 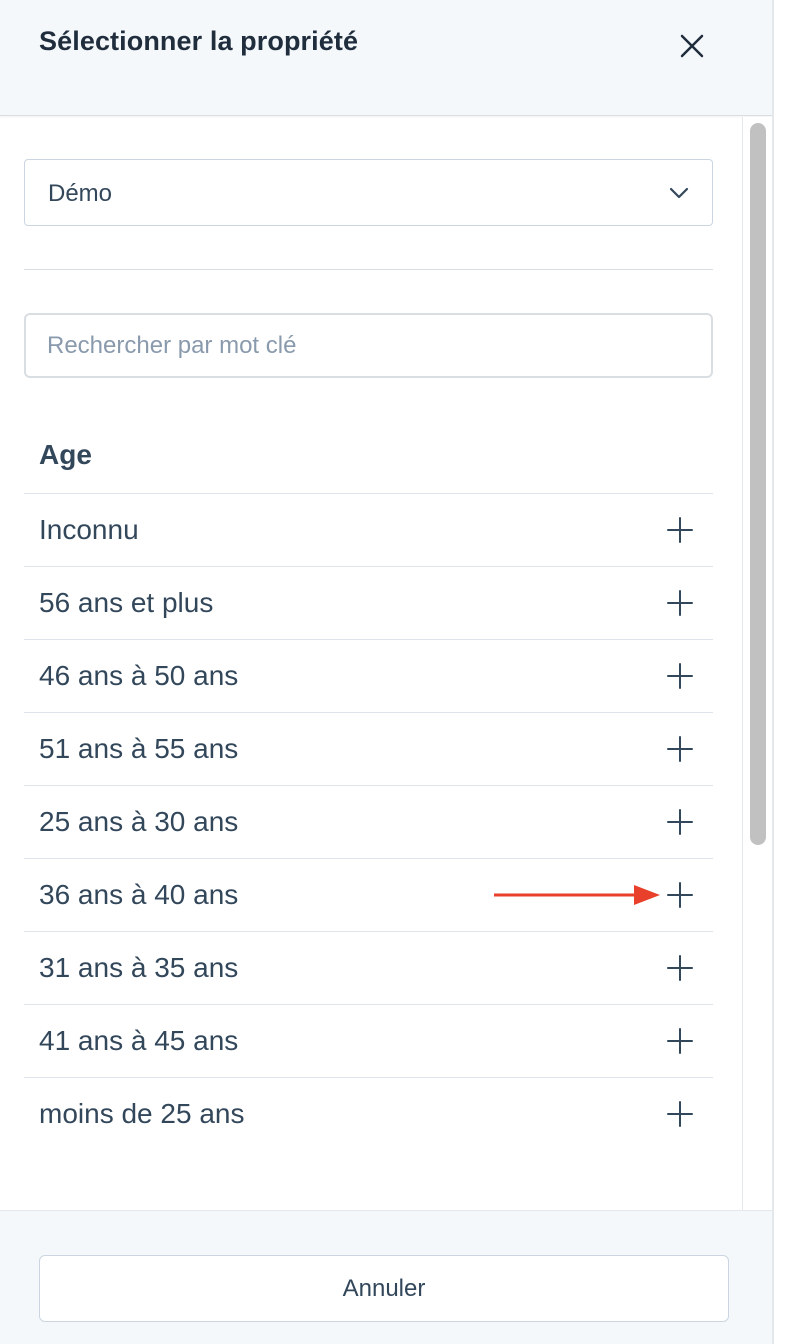 What do you see at coordinates (368, 529) in the screenshot?
I see `list-item: Inconnu` at bounding box center [368, 529].